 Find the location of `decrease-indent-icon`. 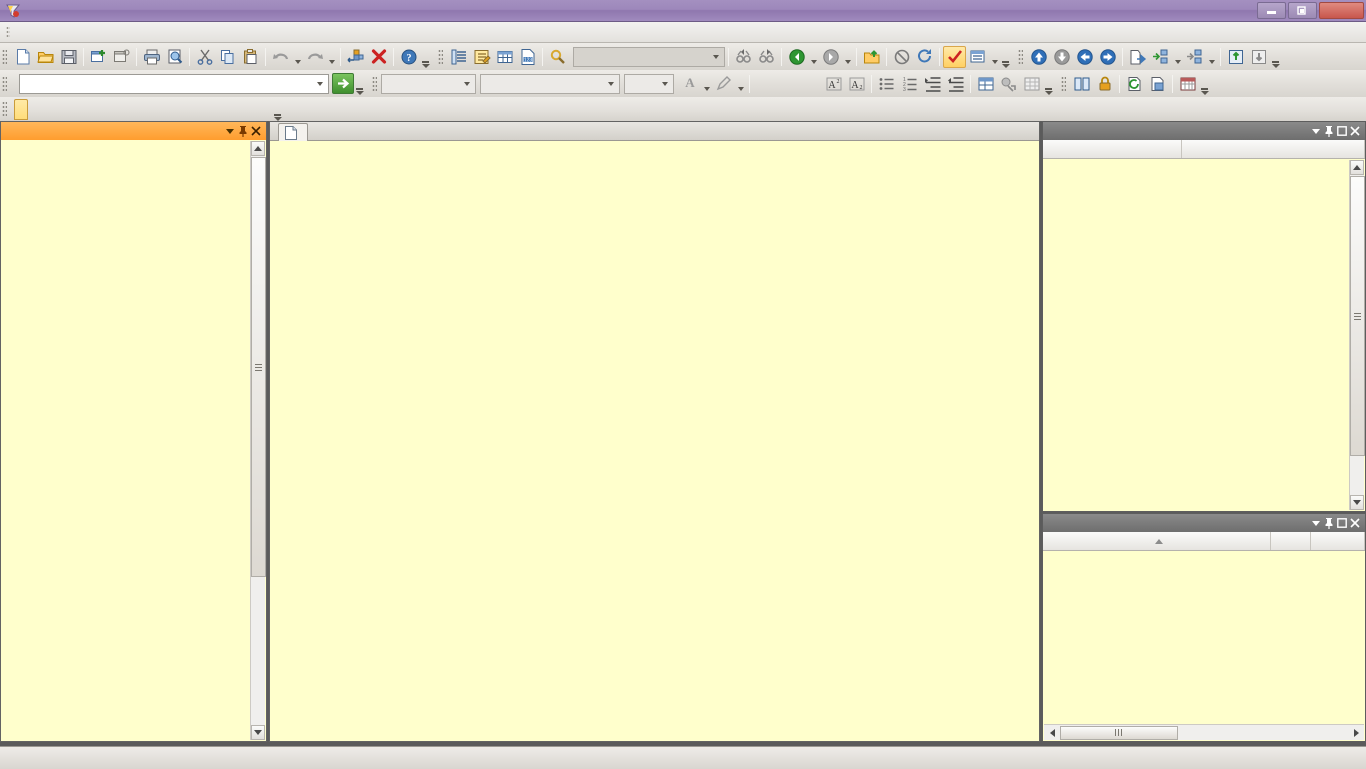

decrease-indent-icon is located at coordinates (955, 84).